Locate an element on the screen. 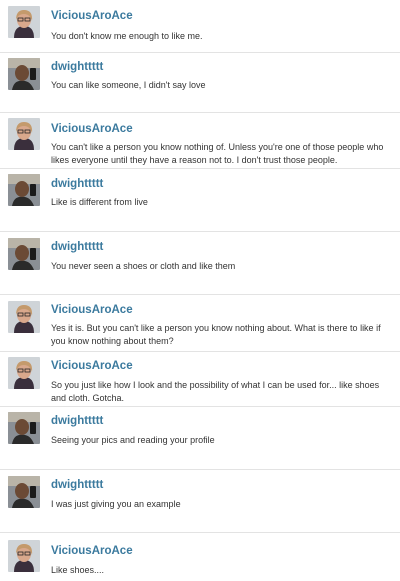 The height and width of the screenshot is (581, 400). message-item: dwighttttt Like is different from live is located at coordinates (200, 199).